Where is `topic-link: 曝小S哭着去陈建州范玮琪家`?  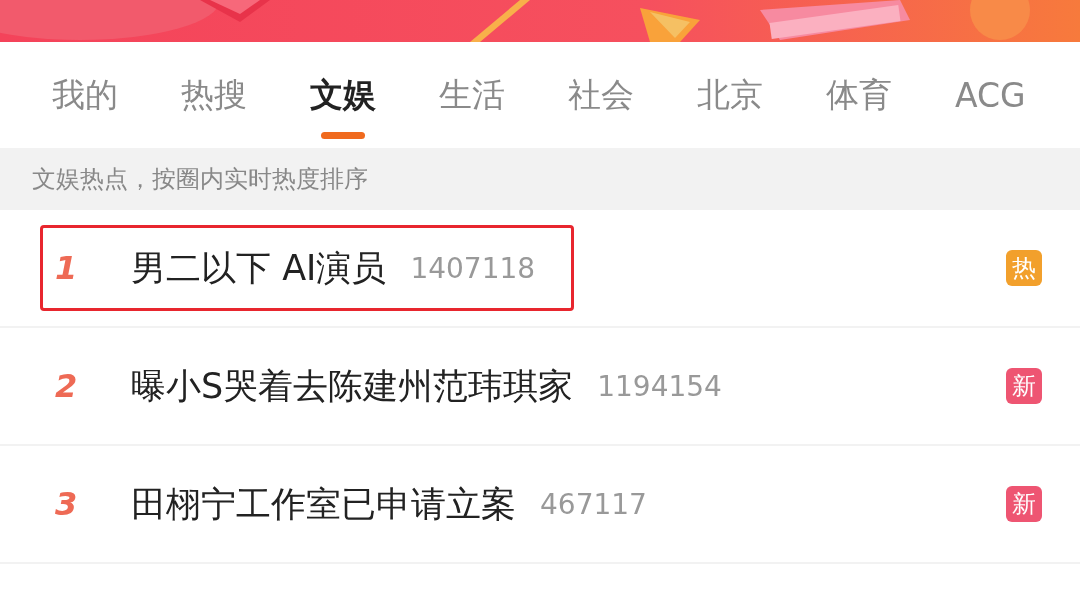
topic-link: 曝小S哭着去陈建州范玮琪家 is located at coordinates (352, 386).